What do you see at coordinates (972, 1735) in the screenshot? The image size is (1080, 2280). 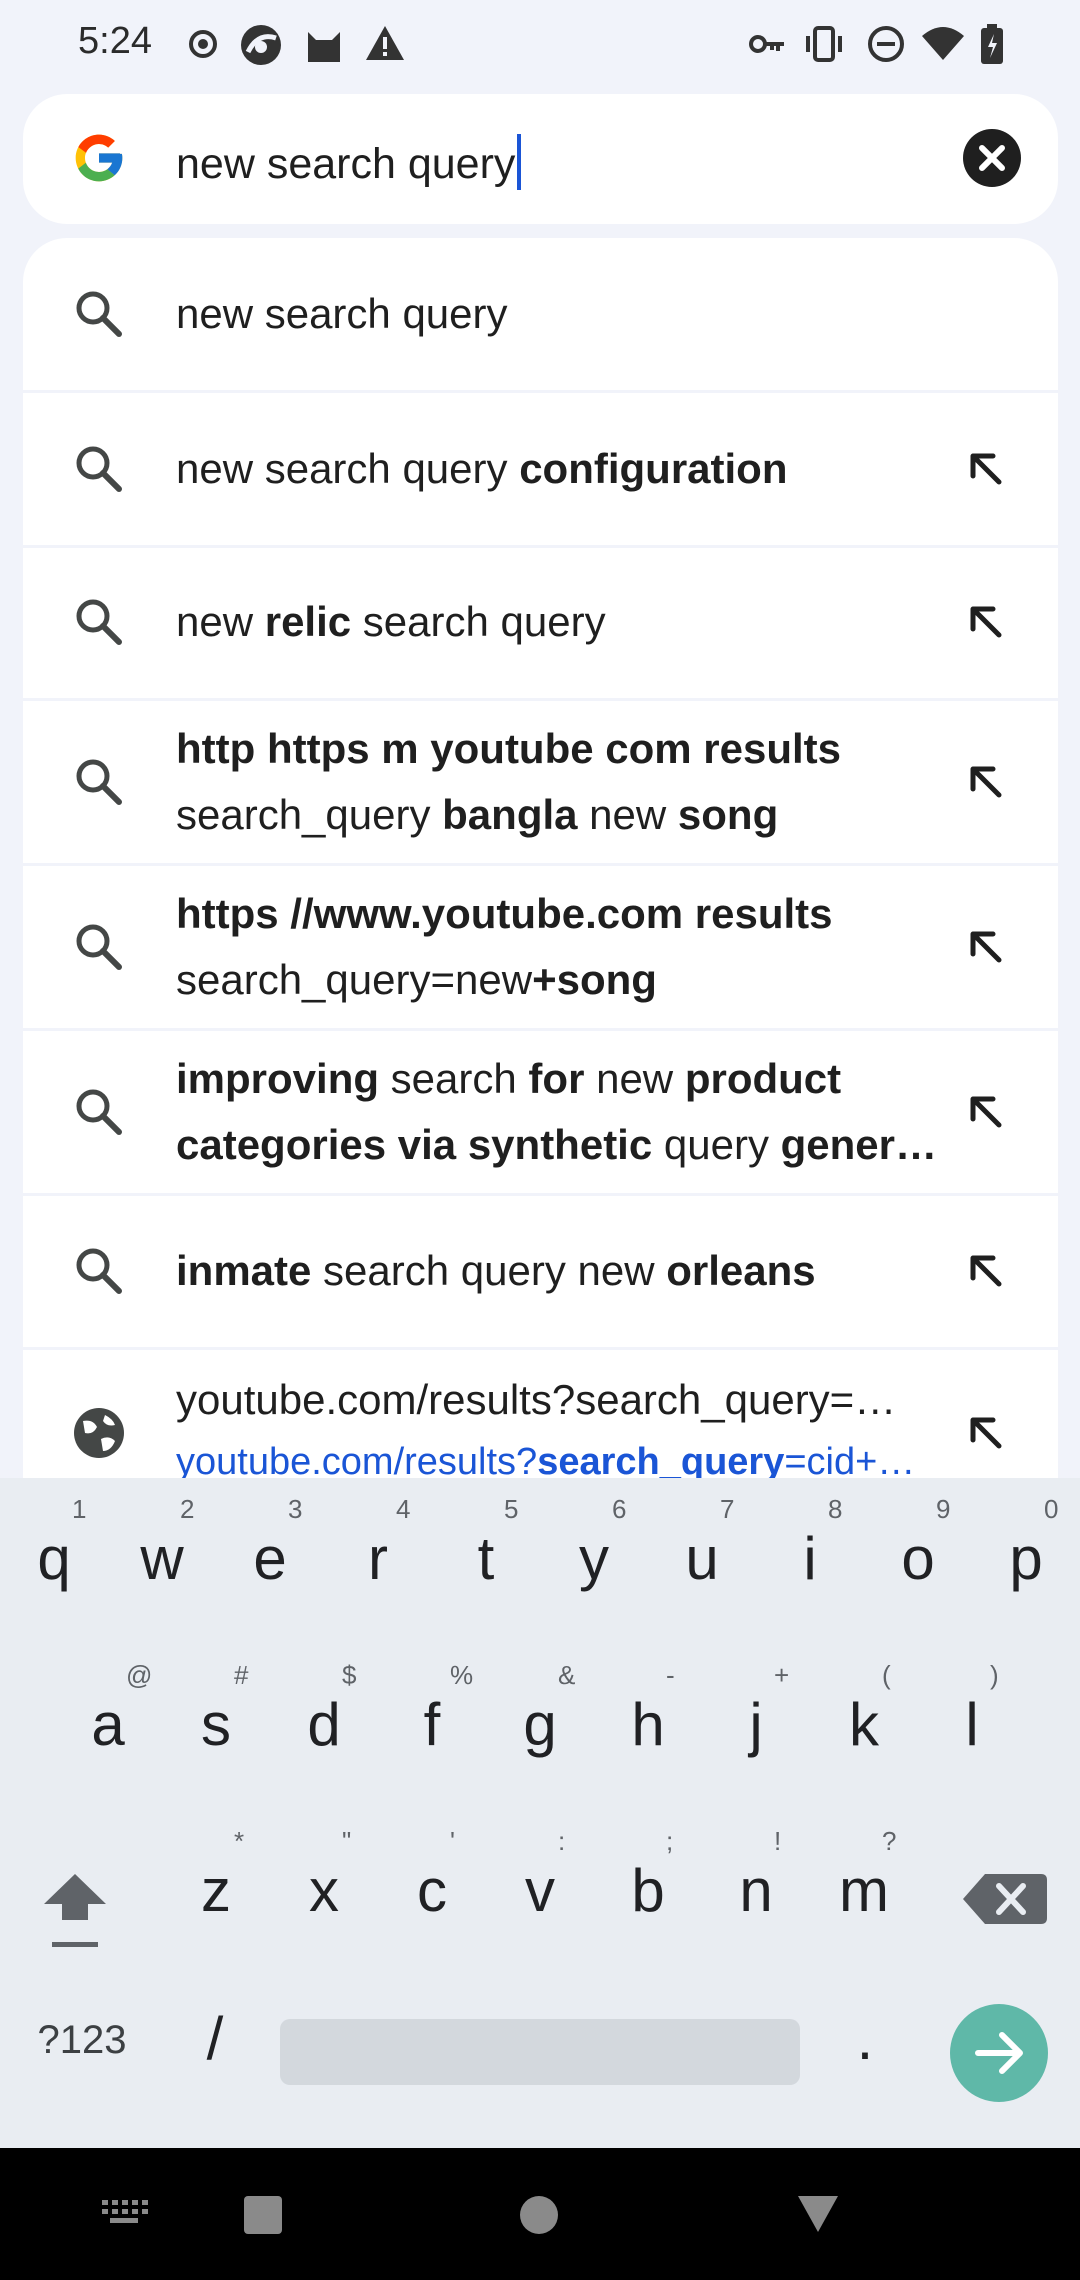 I see `key-l: ) l` at bounding box center [972, 1735].